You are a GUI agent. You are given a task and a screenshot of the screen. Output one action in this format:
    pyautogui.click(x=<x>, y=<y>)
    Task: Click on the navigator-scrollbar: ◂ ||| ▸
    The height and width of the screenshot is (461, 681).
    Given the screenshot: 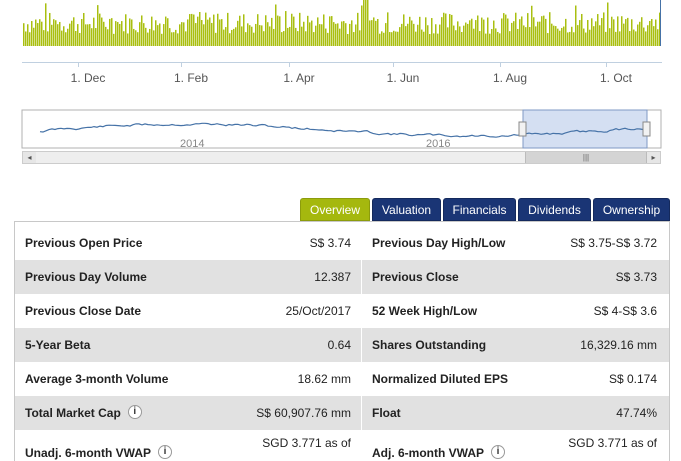 What is the action you would take?
    pyautogui.click(x=341, y=157)
    